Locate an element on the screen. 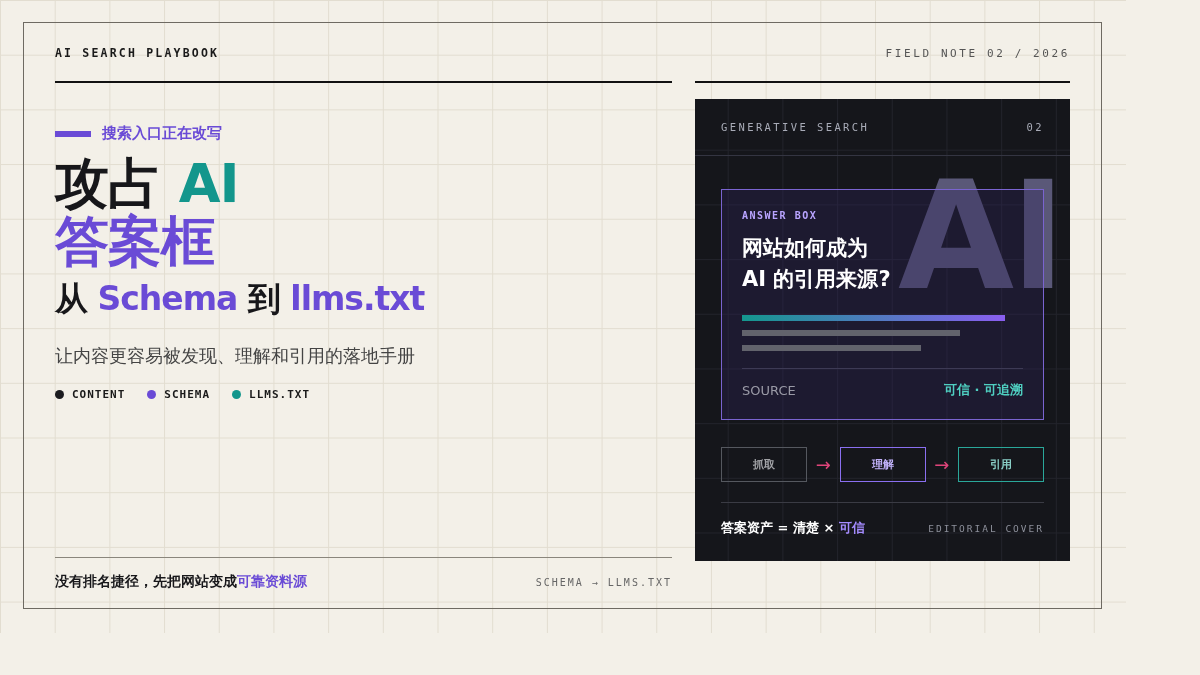 The height and width of the screenshot is (675, 1200). question-heading: 网站如何成为 AI 的引用来源? is located at coordinates (816, 264).